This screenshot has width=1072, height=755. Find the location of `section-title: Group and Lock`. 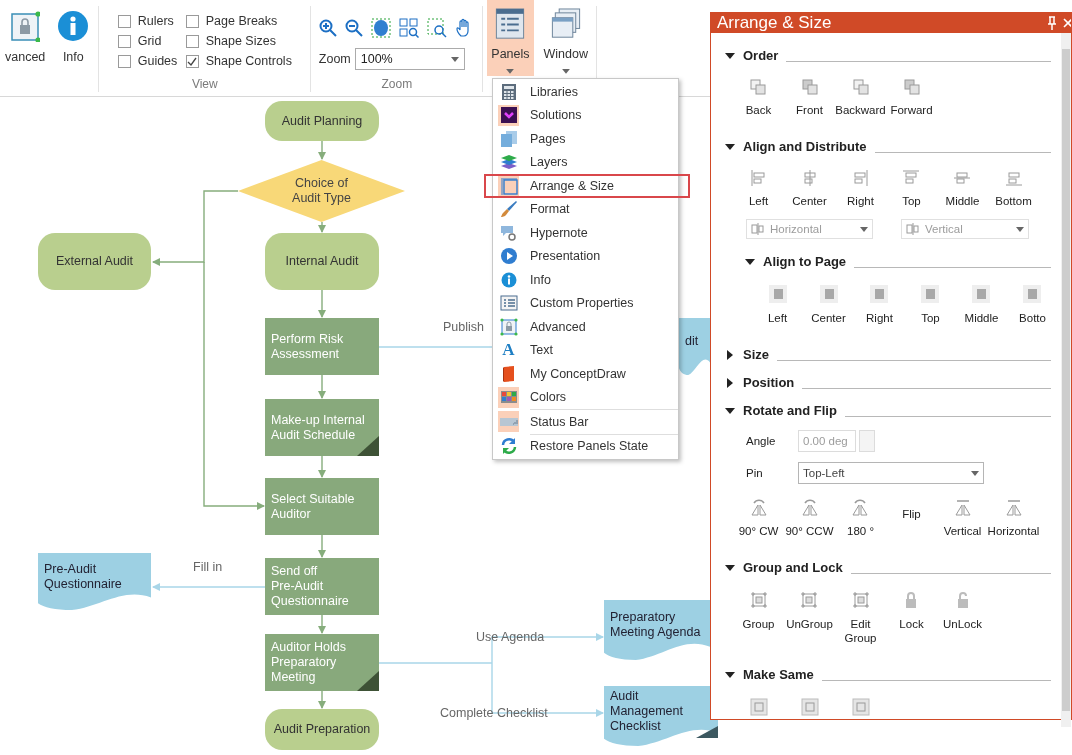

section-title: Group and Lock is located at coordinates (793, 567).